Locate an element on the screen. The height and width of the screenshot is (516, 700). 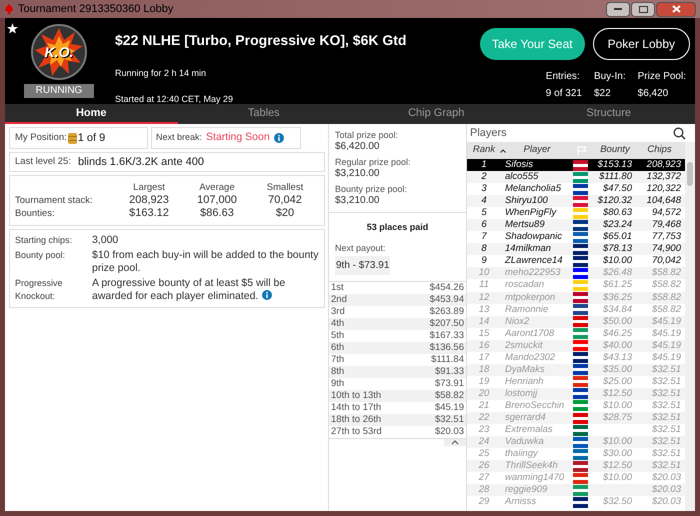
payout-amount: $58.82 is located at coordinates (449, 396).